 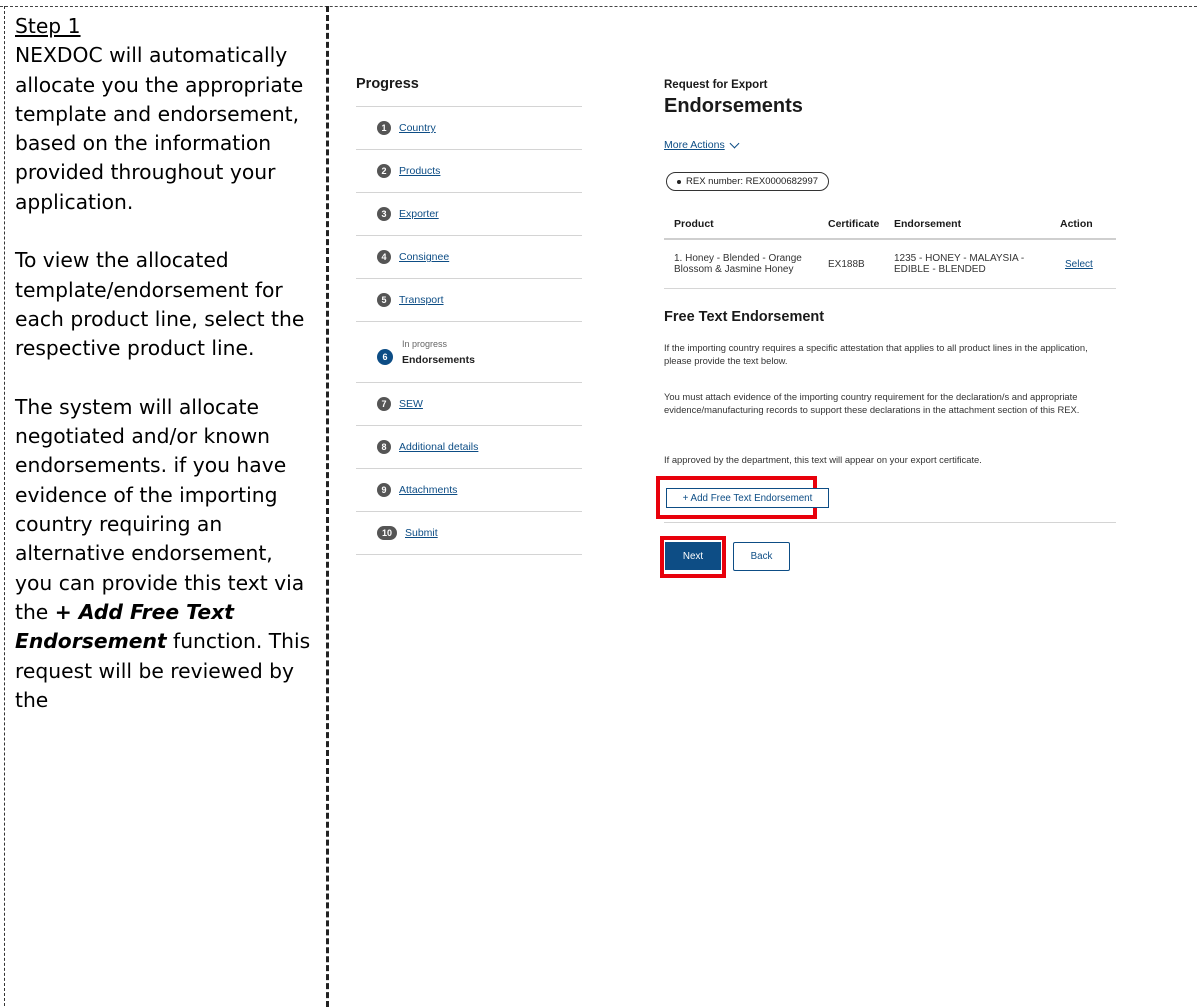 What do you see at coordinates (1076, 224) in the screenshot?
I see `column-header-action: Action` at bounding box center [1076, 224].